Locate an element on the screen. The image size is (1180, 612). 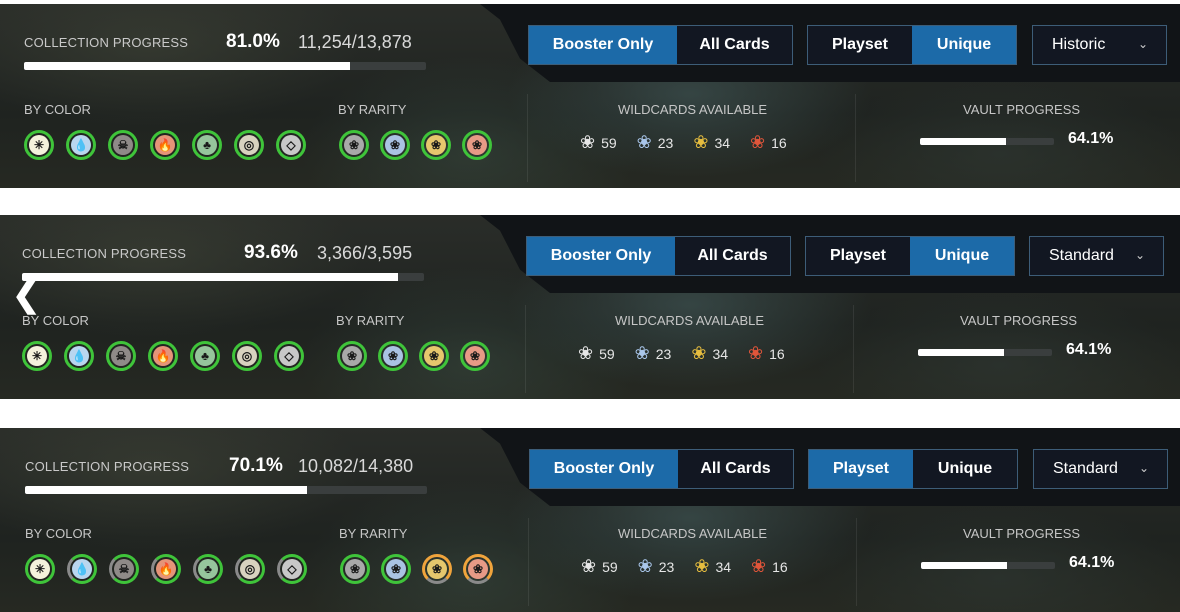
colorless-mana-icon: ◎ is located at coordinates (247, 356).